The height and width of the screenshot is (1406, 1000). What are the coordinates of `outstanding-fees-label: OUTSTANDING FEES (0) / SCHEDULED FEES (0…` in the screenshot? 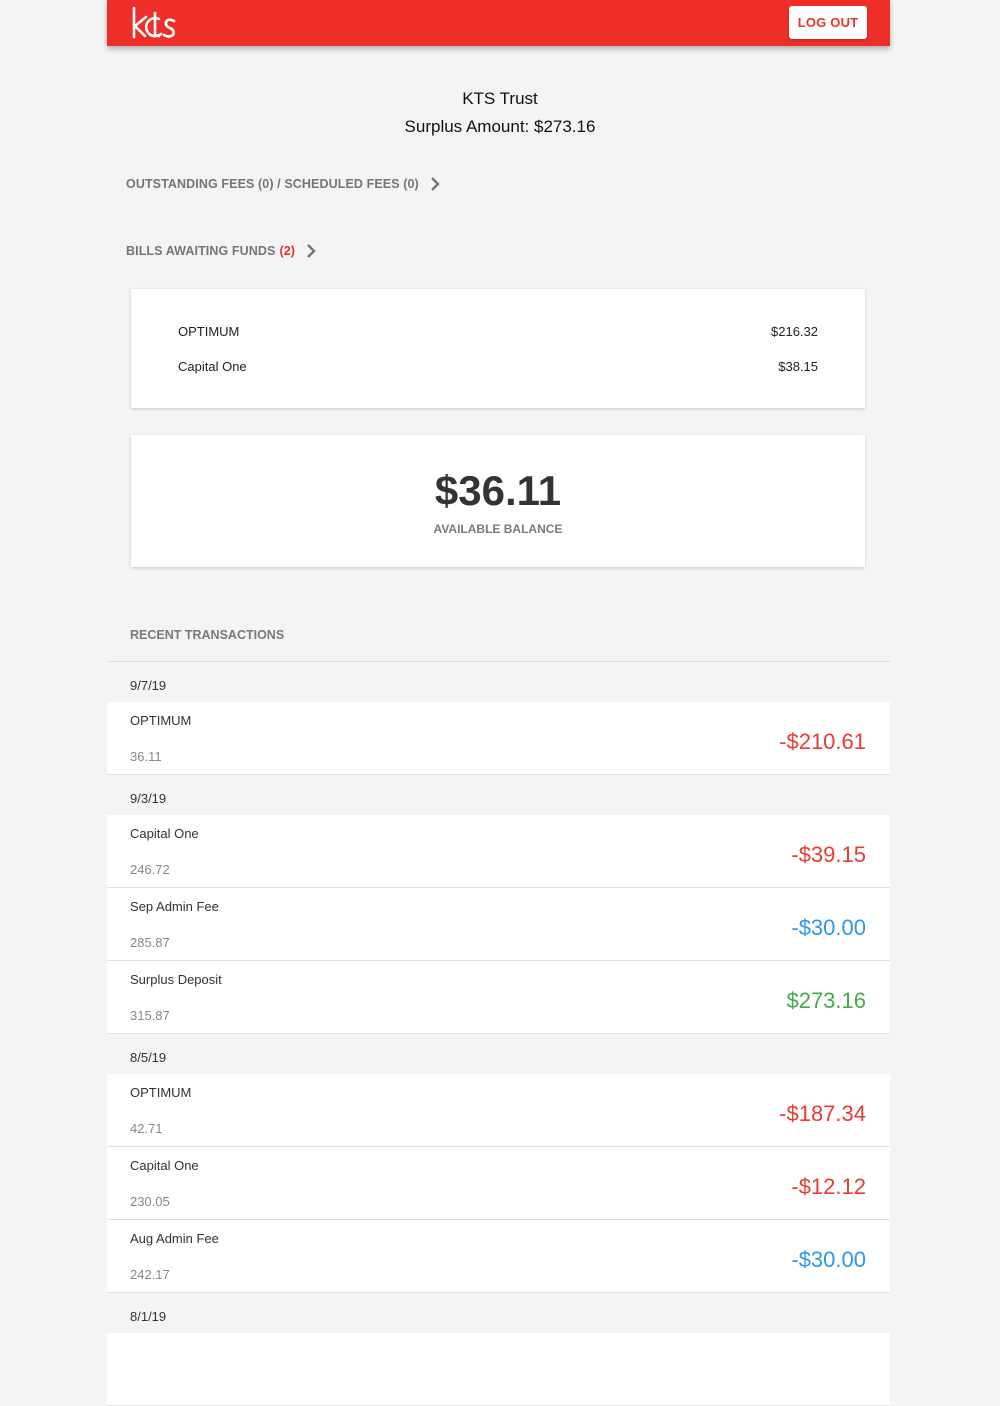 It's located at (272, 184).